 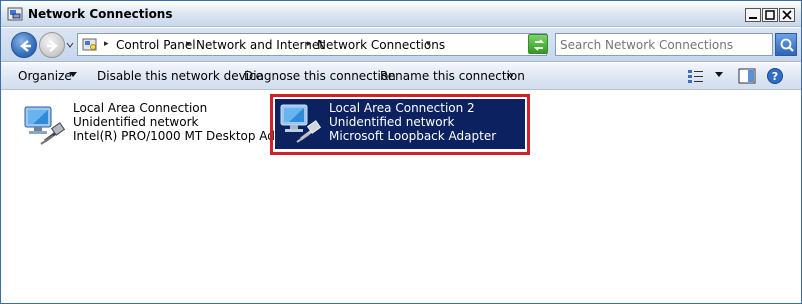 What do you see at coordinates (15, 14) in the screenshot?
I see `network-folder-icon` at bounding box center [15, 14].